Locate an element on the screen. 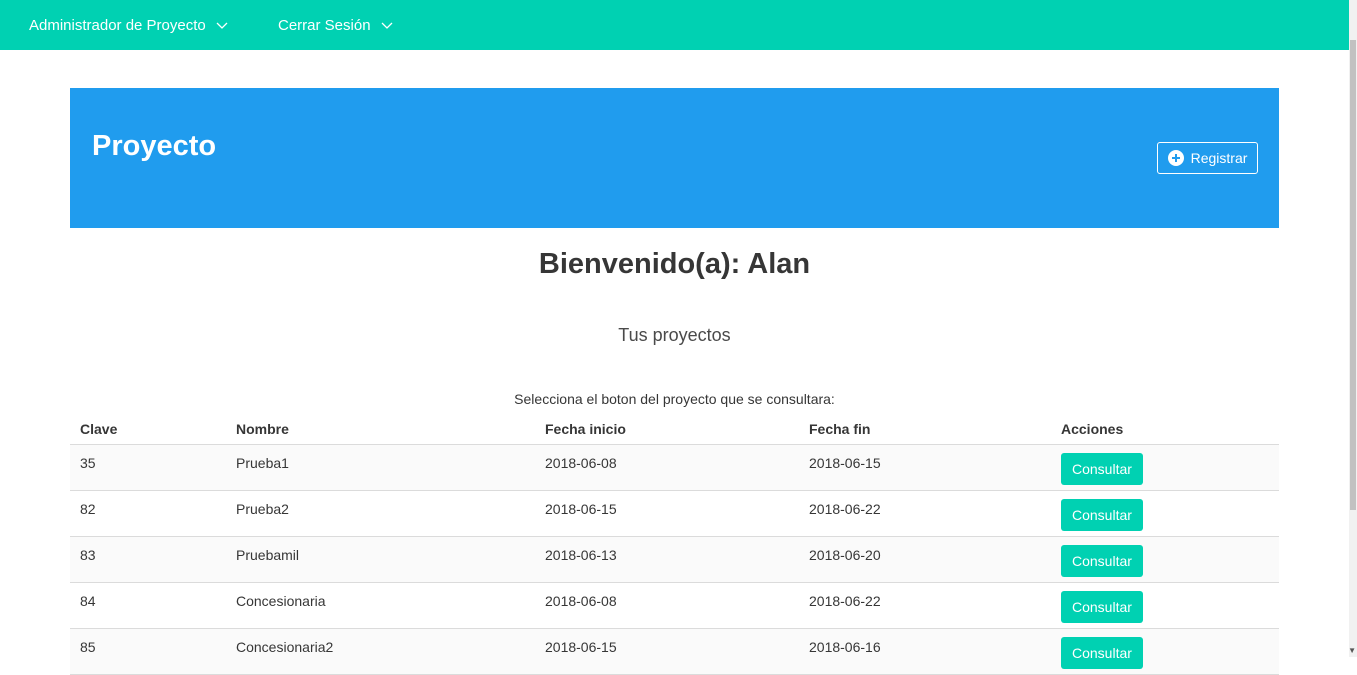  cell-fecha-fin: 2018-06-15 is located at coordinates (925, 467).